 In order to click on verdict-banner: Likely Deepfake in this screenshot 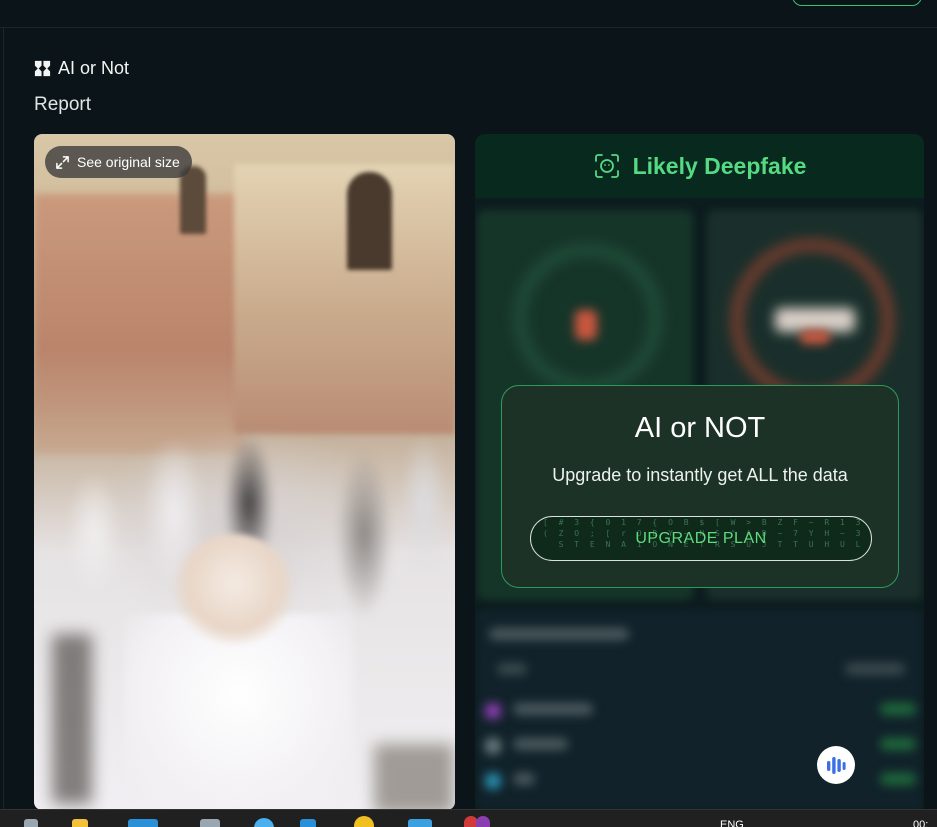, I will do `click(699, 166)`.